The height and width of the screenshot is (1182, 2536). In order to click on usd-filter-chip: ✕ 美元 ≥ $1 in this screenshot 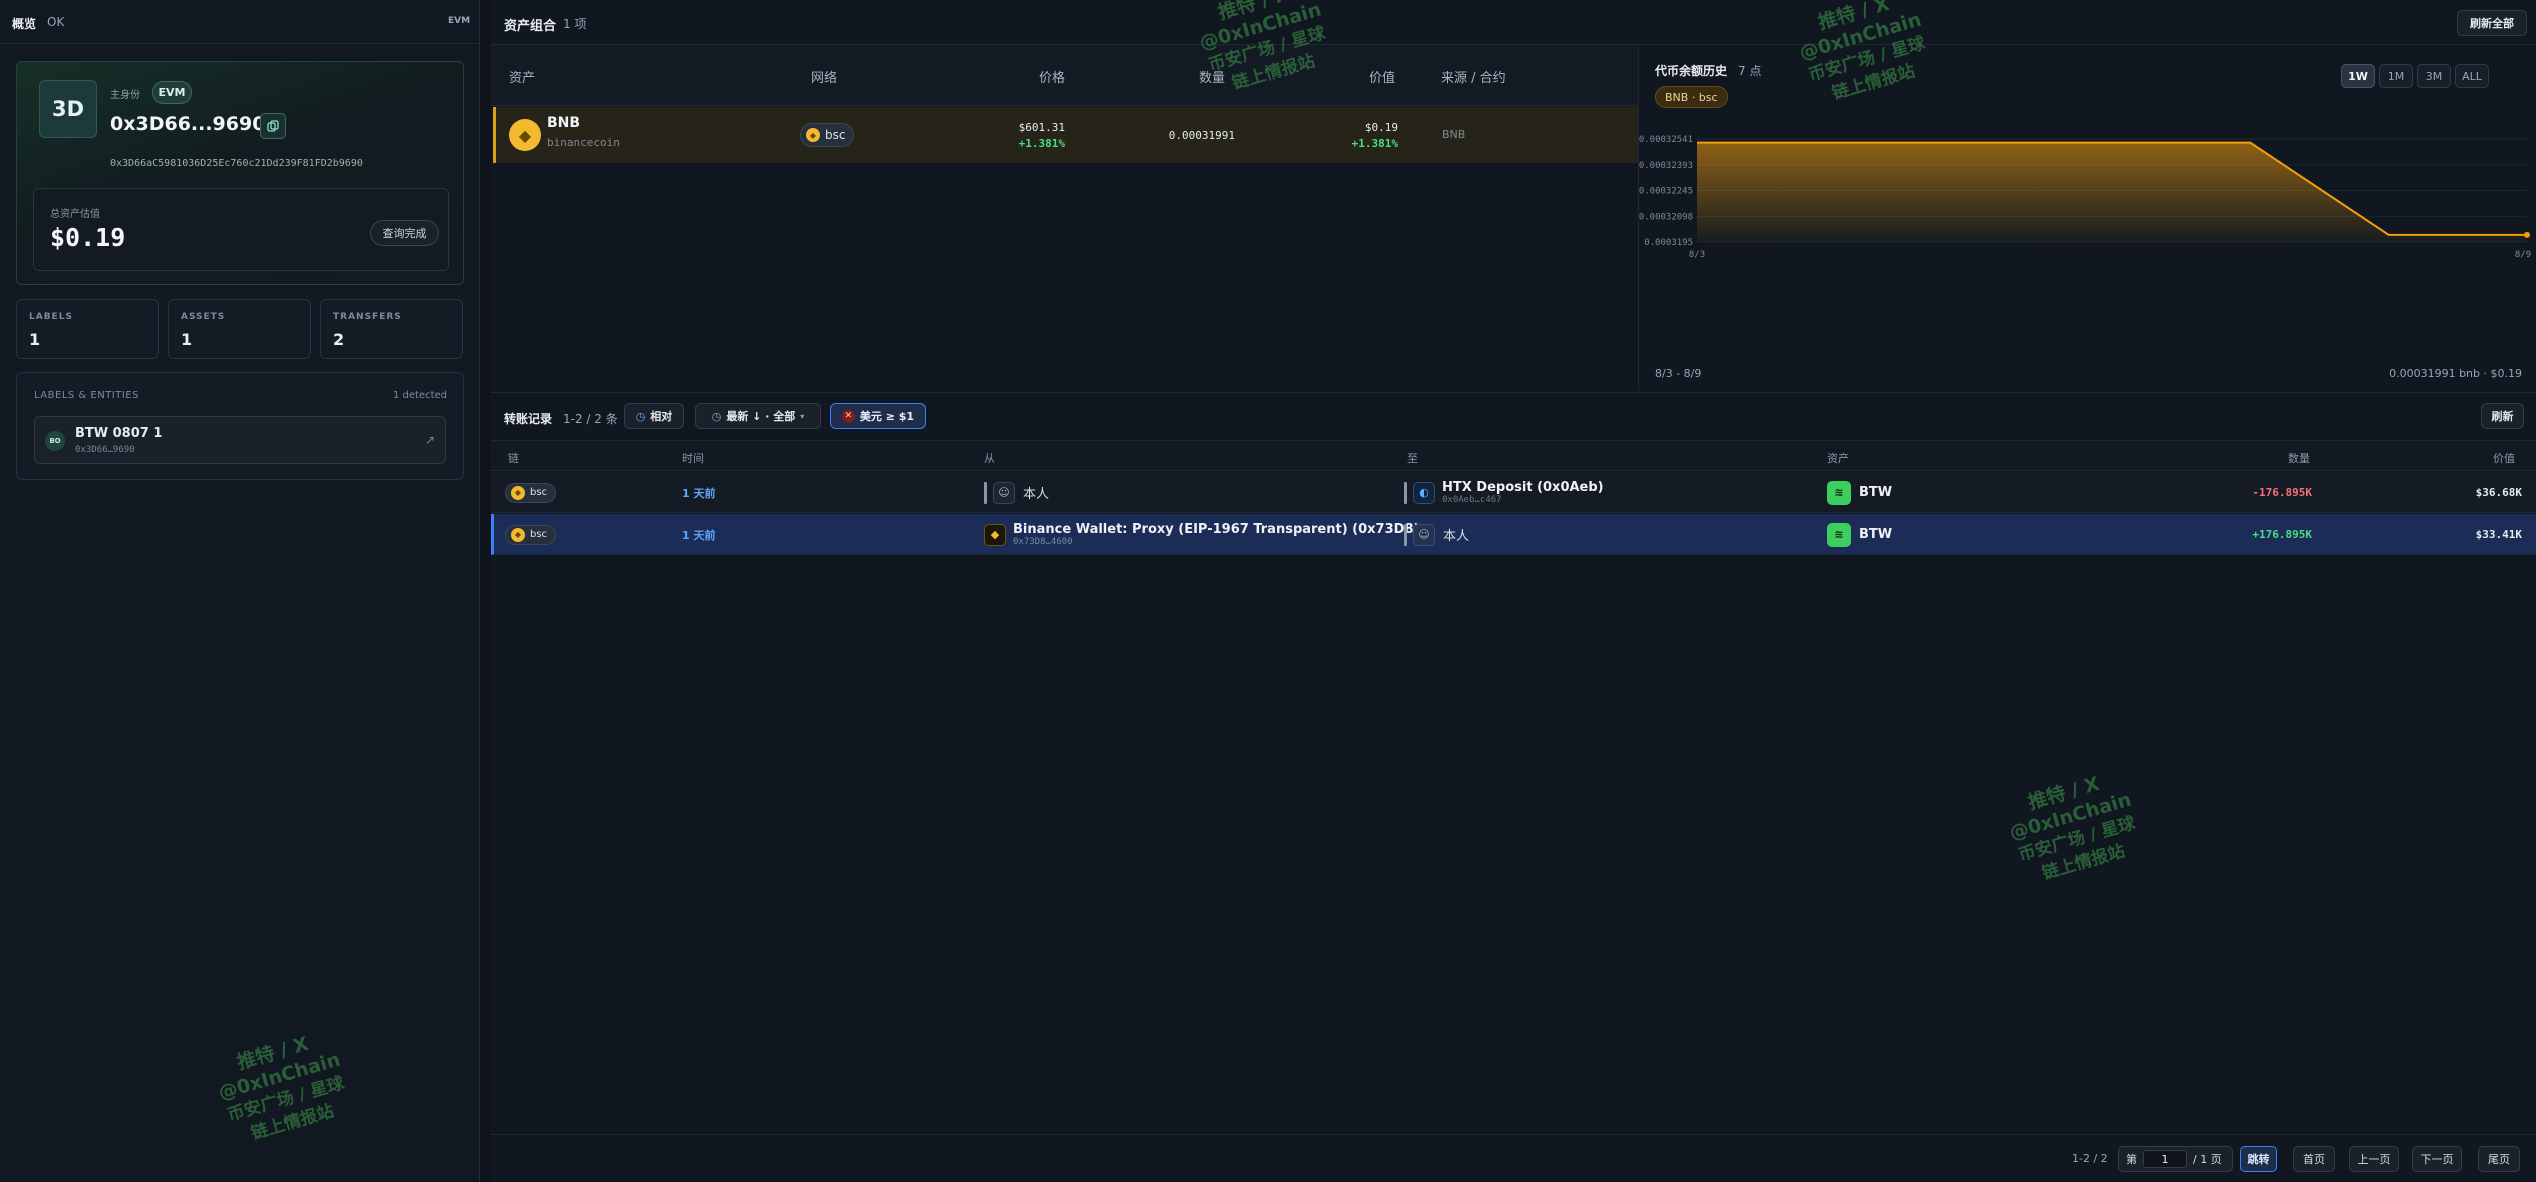, I will do `click(878, 416)`.